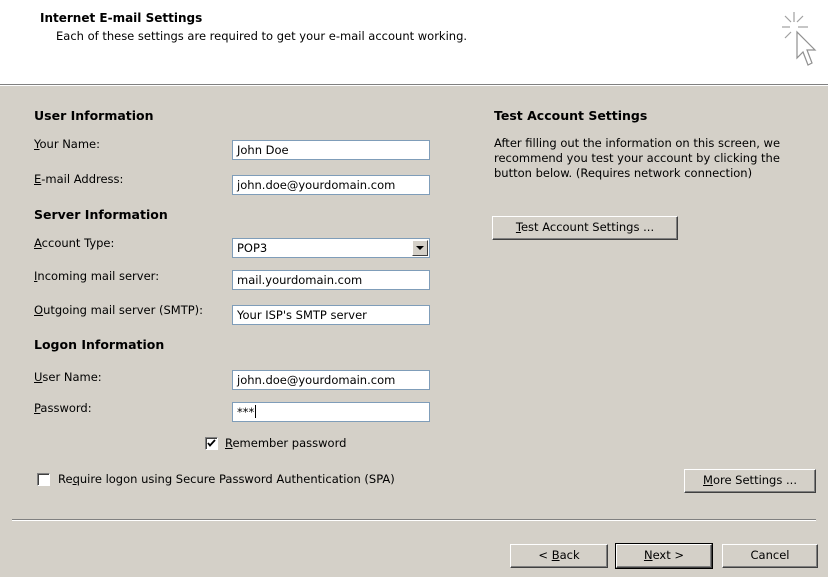 The width and height of the screenshot is (828, 577). What do you see at coordinates (246, 412) in the screenshot?
I see `password-value: ***` at bounding box center [246, 412].